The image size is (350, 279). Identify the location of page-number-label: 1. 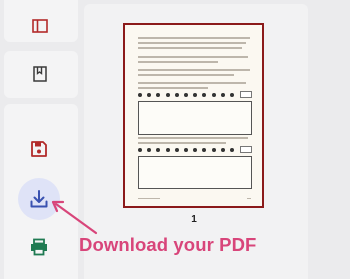
(194, 219).